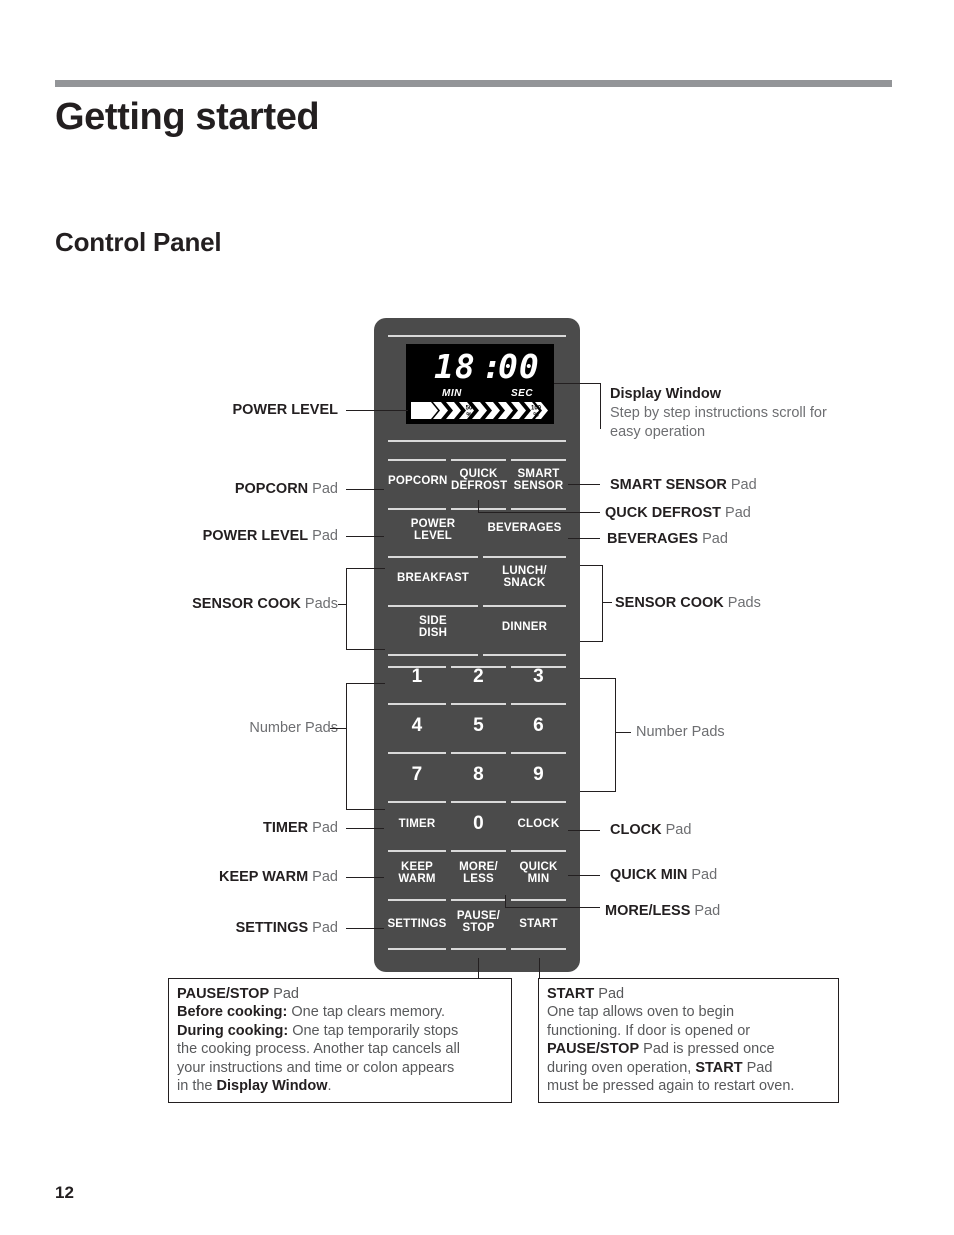 This screenshot has height=1235, width=954. Describe the element at coordinates (417, 725) in the screenshot. I see `pad-number-4: 4` at that location.